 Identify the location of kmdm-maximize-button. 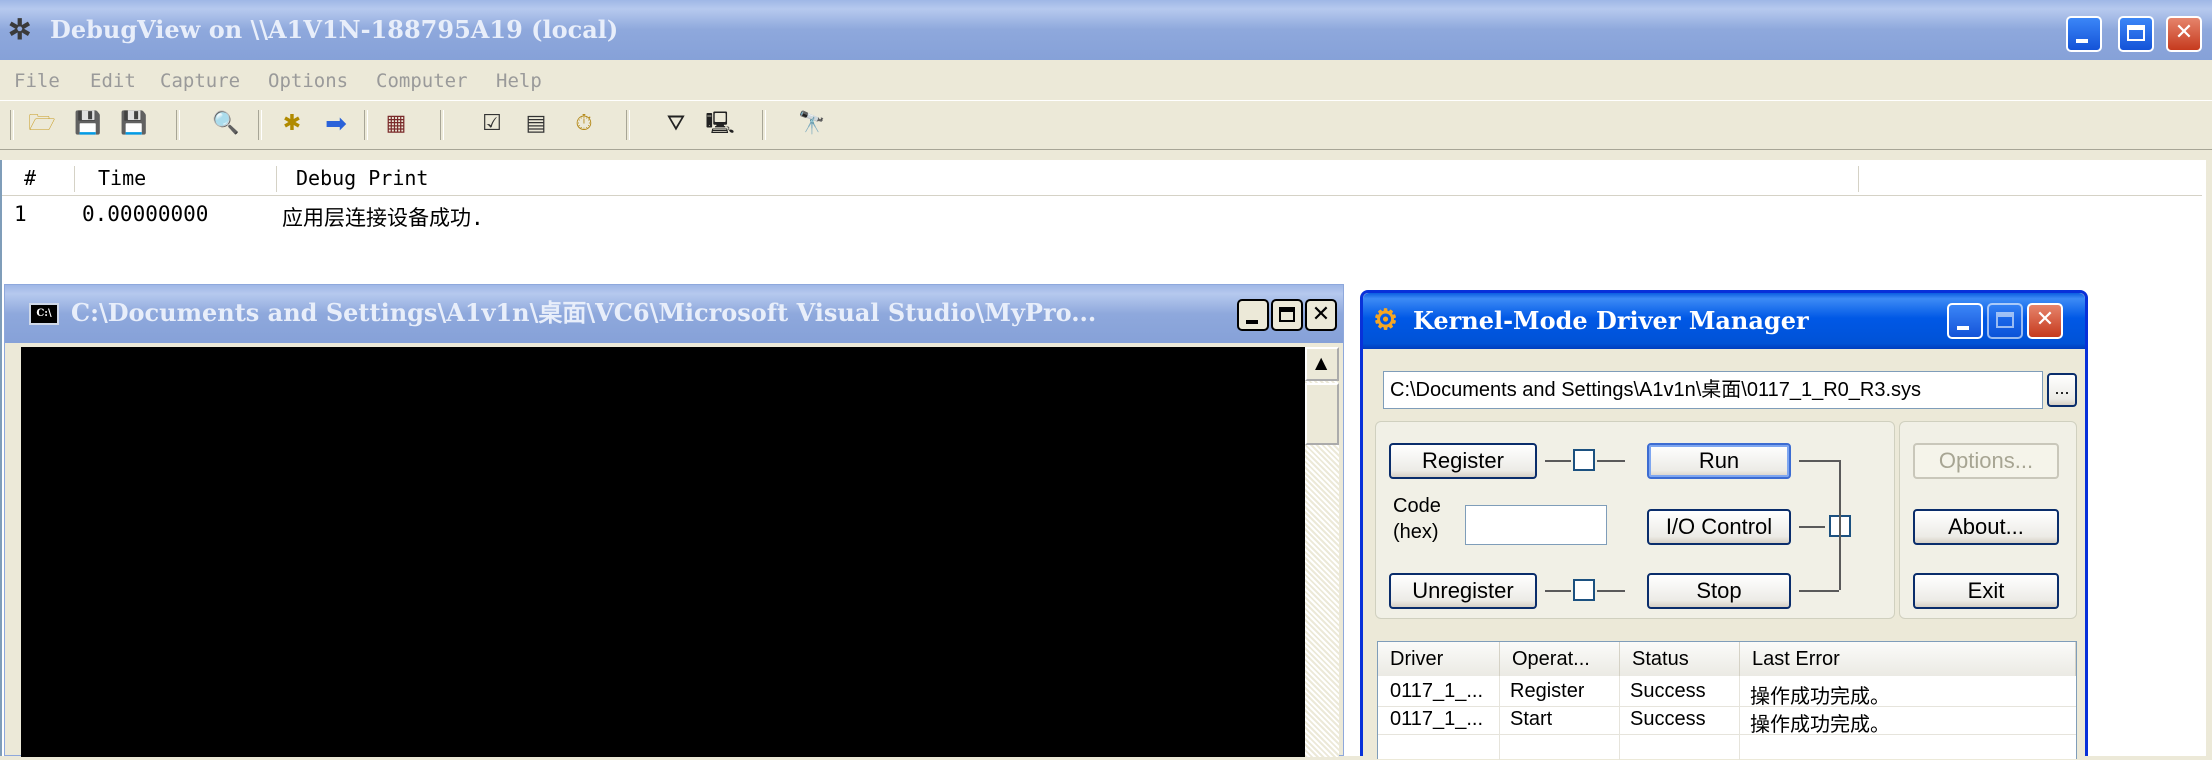
(2005, 321).